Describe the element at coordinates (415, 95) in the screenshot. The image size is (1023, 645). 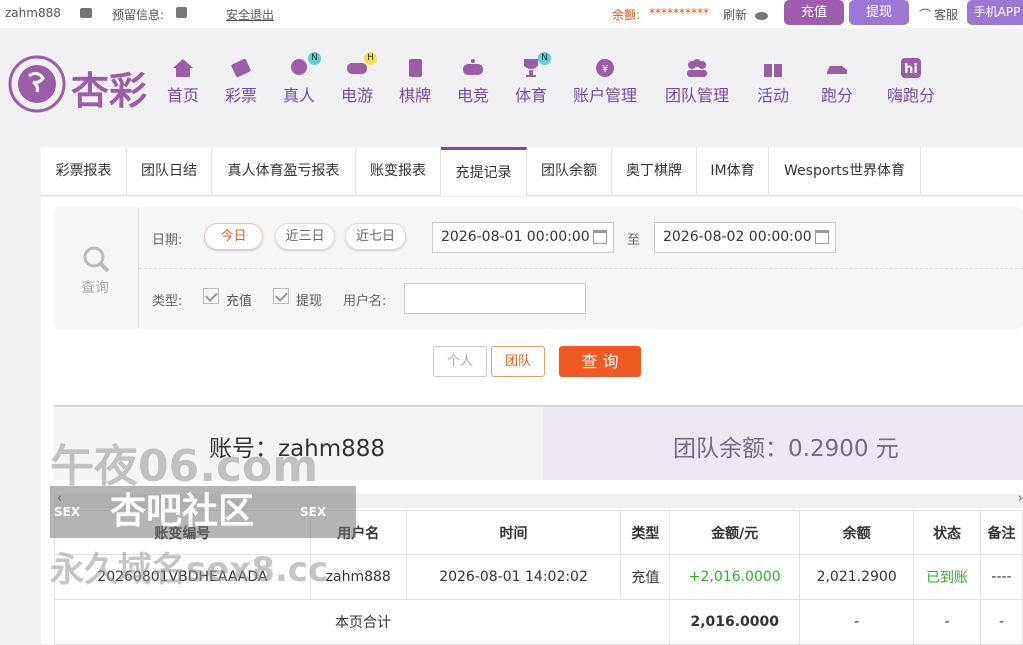
I see `nav-label: 棋牌` at that location.